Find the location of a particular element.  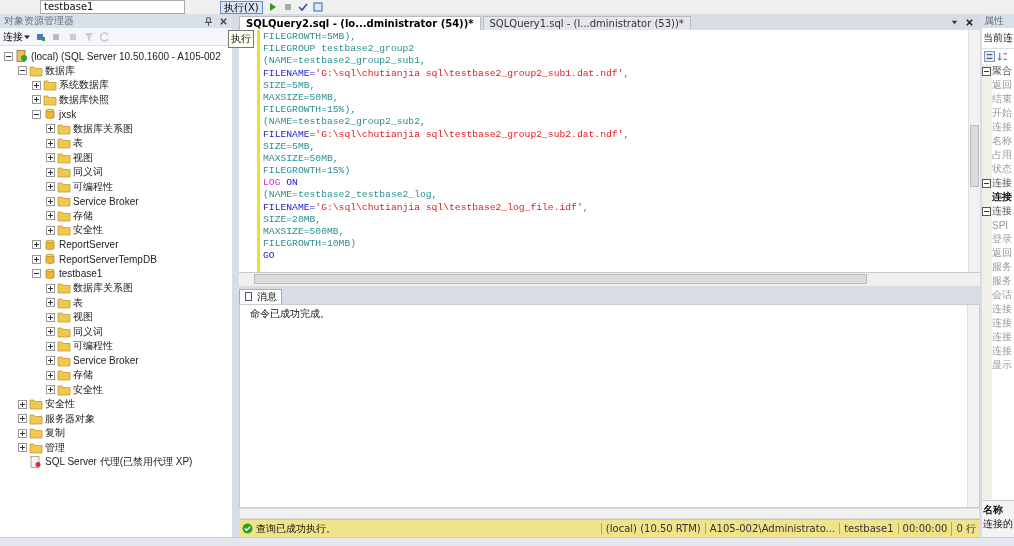

database-dropdown: testbase1 is located at coordinates (112, 7).